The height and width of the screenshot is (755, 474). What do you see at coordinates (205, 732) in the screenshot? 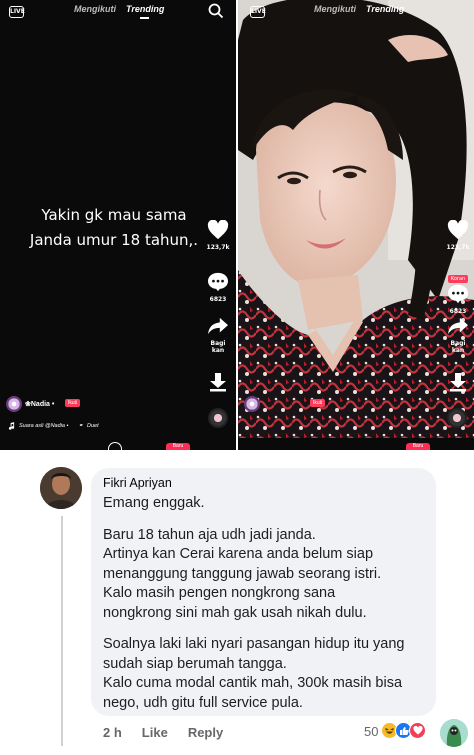
I see `reply-action: Reply` at bounding box center [205, 732].